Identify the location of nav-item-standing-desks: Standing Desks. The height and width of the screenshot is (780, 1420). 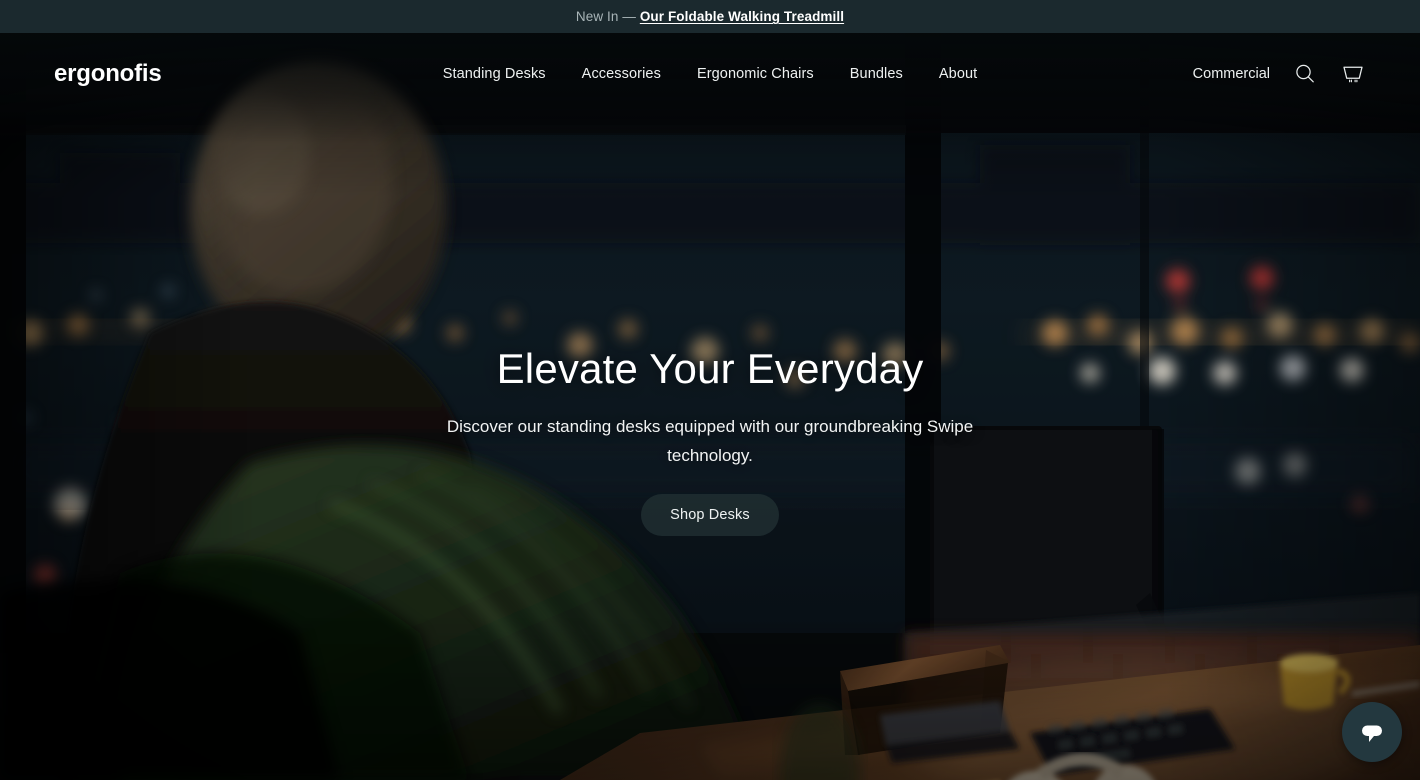
(494, 74).